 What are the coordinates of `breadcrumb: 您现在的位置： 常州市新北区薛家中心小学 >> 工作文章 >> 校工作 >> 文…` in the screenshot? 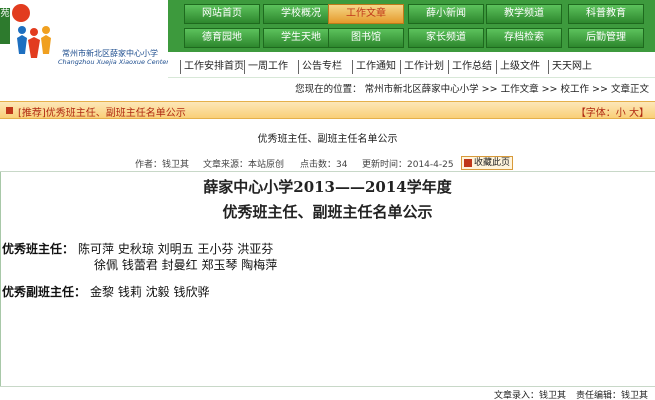 It's located at (472, 89).